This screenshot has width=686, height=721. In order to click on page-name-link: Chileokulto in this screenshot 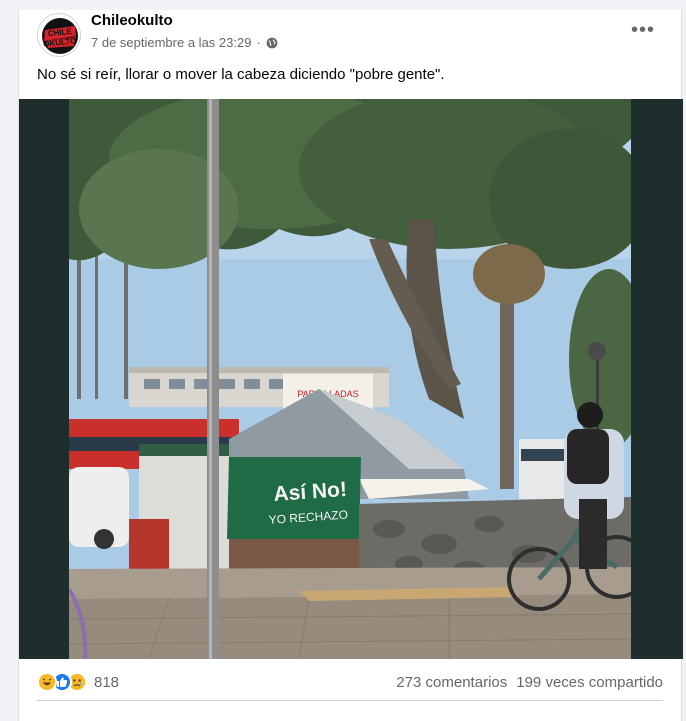, I will do `click(132, 20)`.